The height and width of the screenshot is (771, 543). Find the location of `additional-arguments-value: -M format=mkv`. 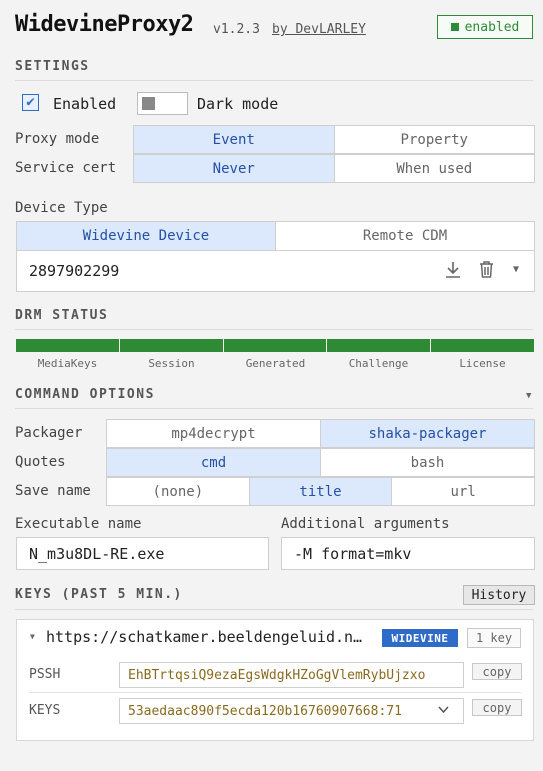

additional-arguments-value: -M format=mkv is located at coordinates (353, 553).